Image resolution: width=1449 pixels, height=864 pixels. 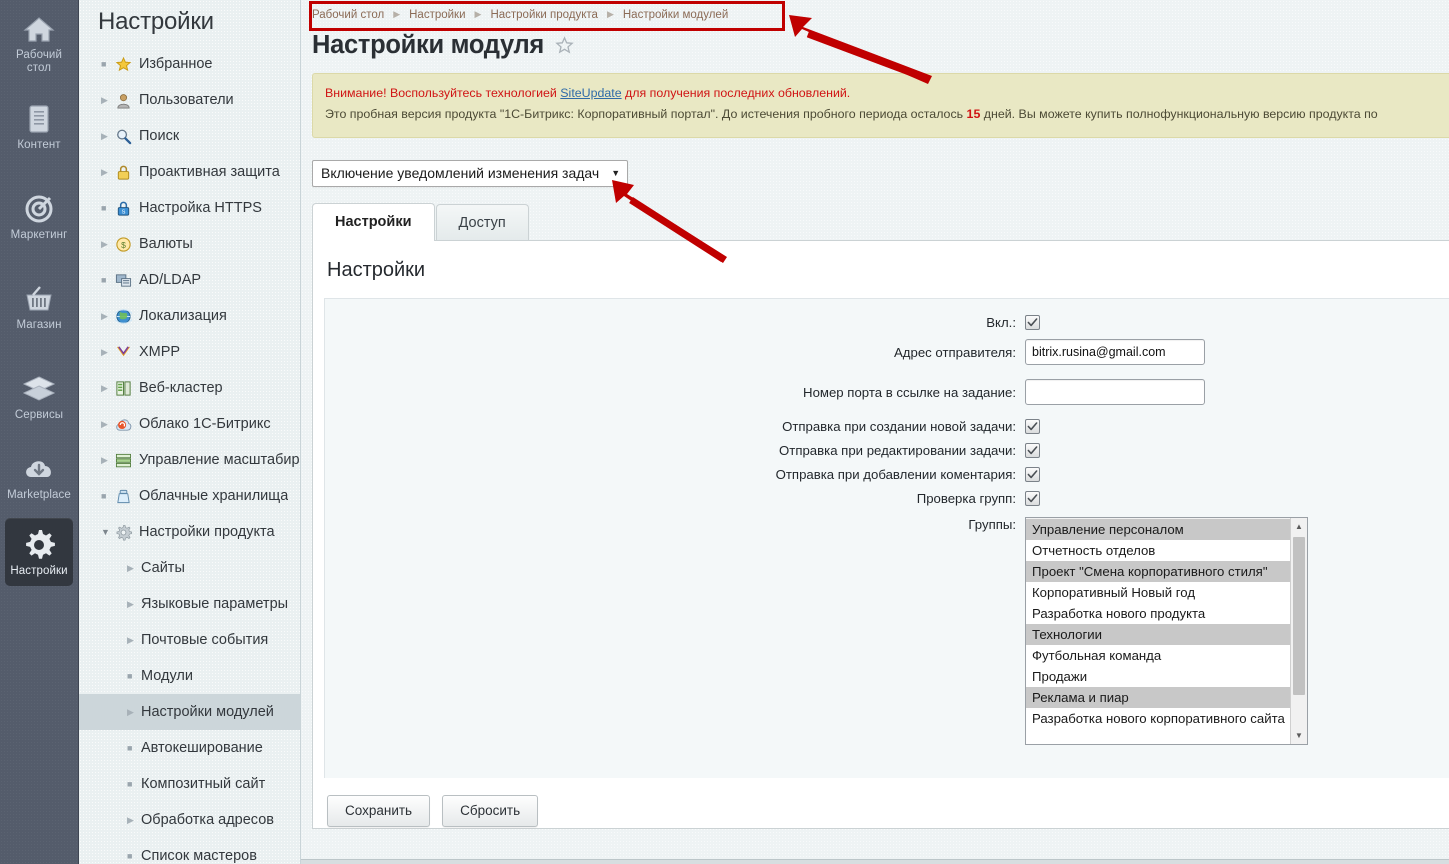 What do you see at coordinates (1158, 592) in the screenshot?
I see `group-option-3: Корпоративный Новый год` at bounding box center [1158, 592].